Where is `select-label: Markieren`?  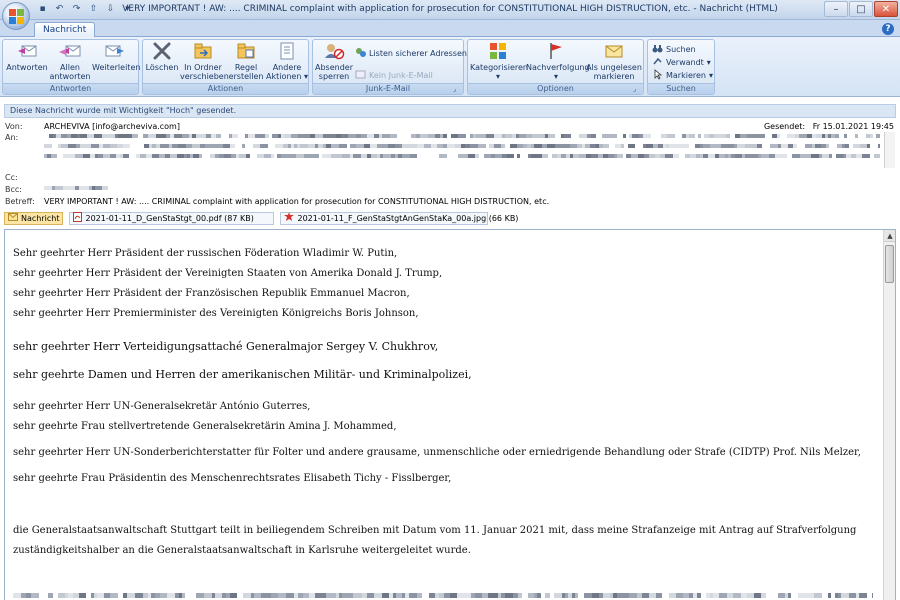 select-label: Markieren is located at coordinates (686, 75).